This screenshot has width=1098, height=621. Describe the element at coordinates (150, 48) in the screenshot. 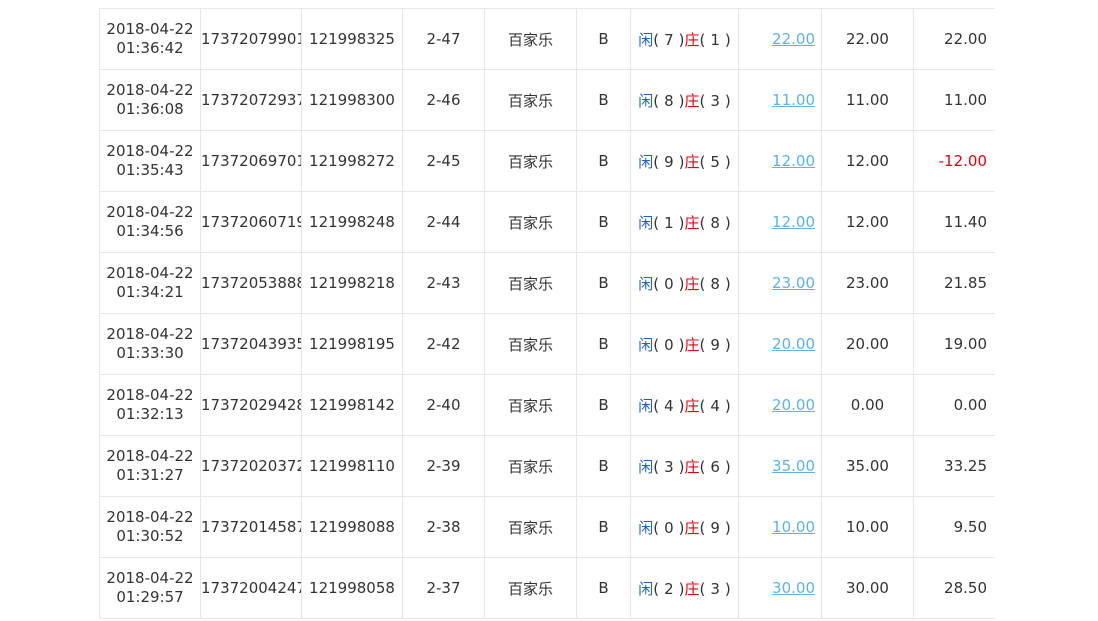

I see `bet-clock-time: 01:36:42` at that location.